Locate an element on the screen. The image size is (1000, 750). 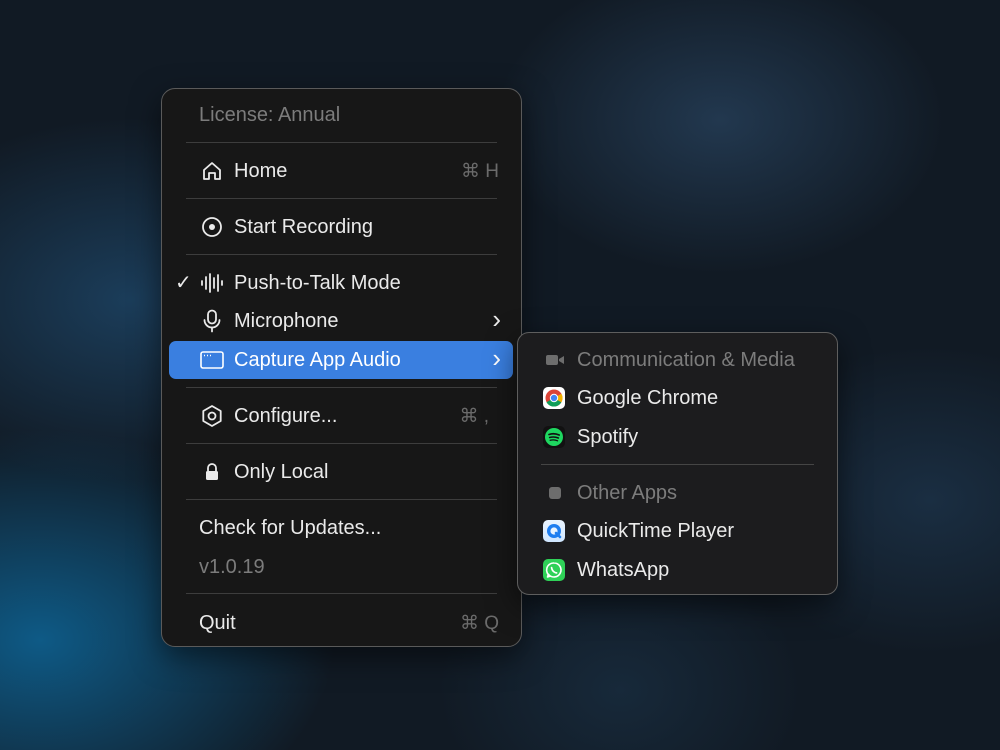
square-icon is located at coordinates (555, 493).